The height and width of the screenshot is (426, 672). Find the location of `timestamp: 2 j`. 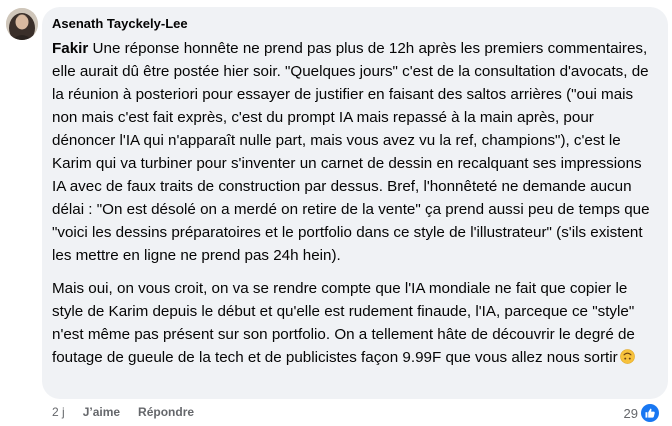

timestamp: 2 j is located at coordinates (58, 412).